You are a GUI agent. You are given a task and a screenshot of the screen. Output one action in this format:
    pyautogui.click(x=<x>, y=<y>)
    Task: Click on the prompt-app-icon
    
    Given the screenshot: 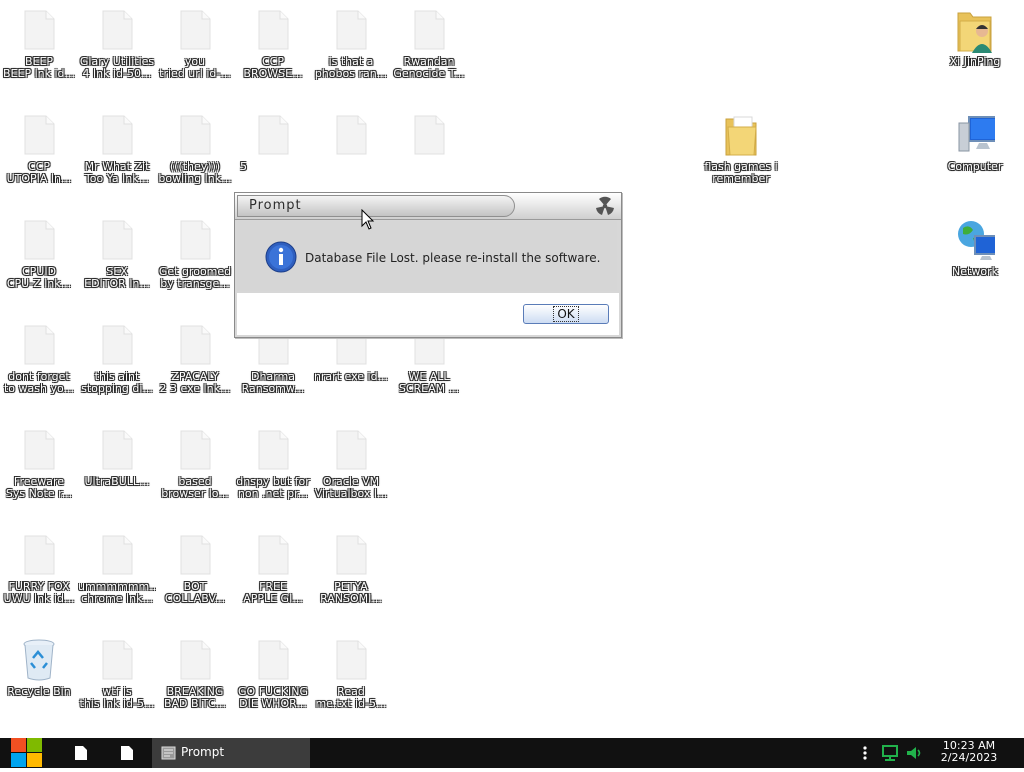 What is the action you would take?
    pyautogui.click(x=169, y=753)
    